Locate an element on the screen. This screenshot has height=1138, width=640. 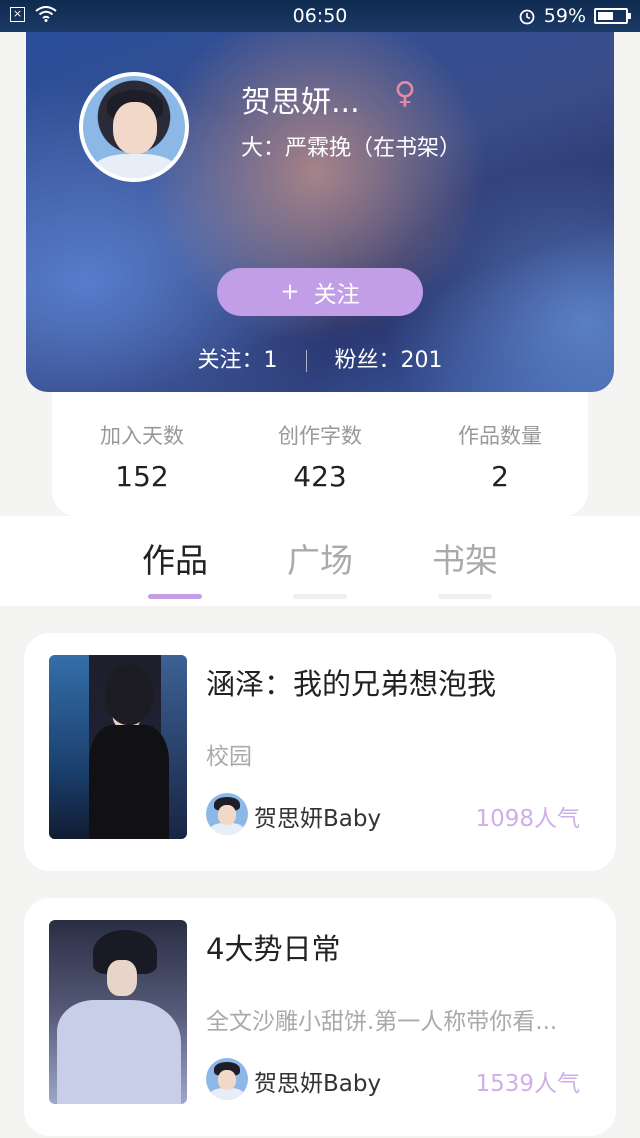
following-stat: 关注：1 is located at coordinates (237, 360).